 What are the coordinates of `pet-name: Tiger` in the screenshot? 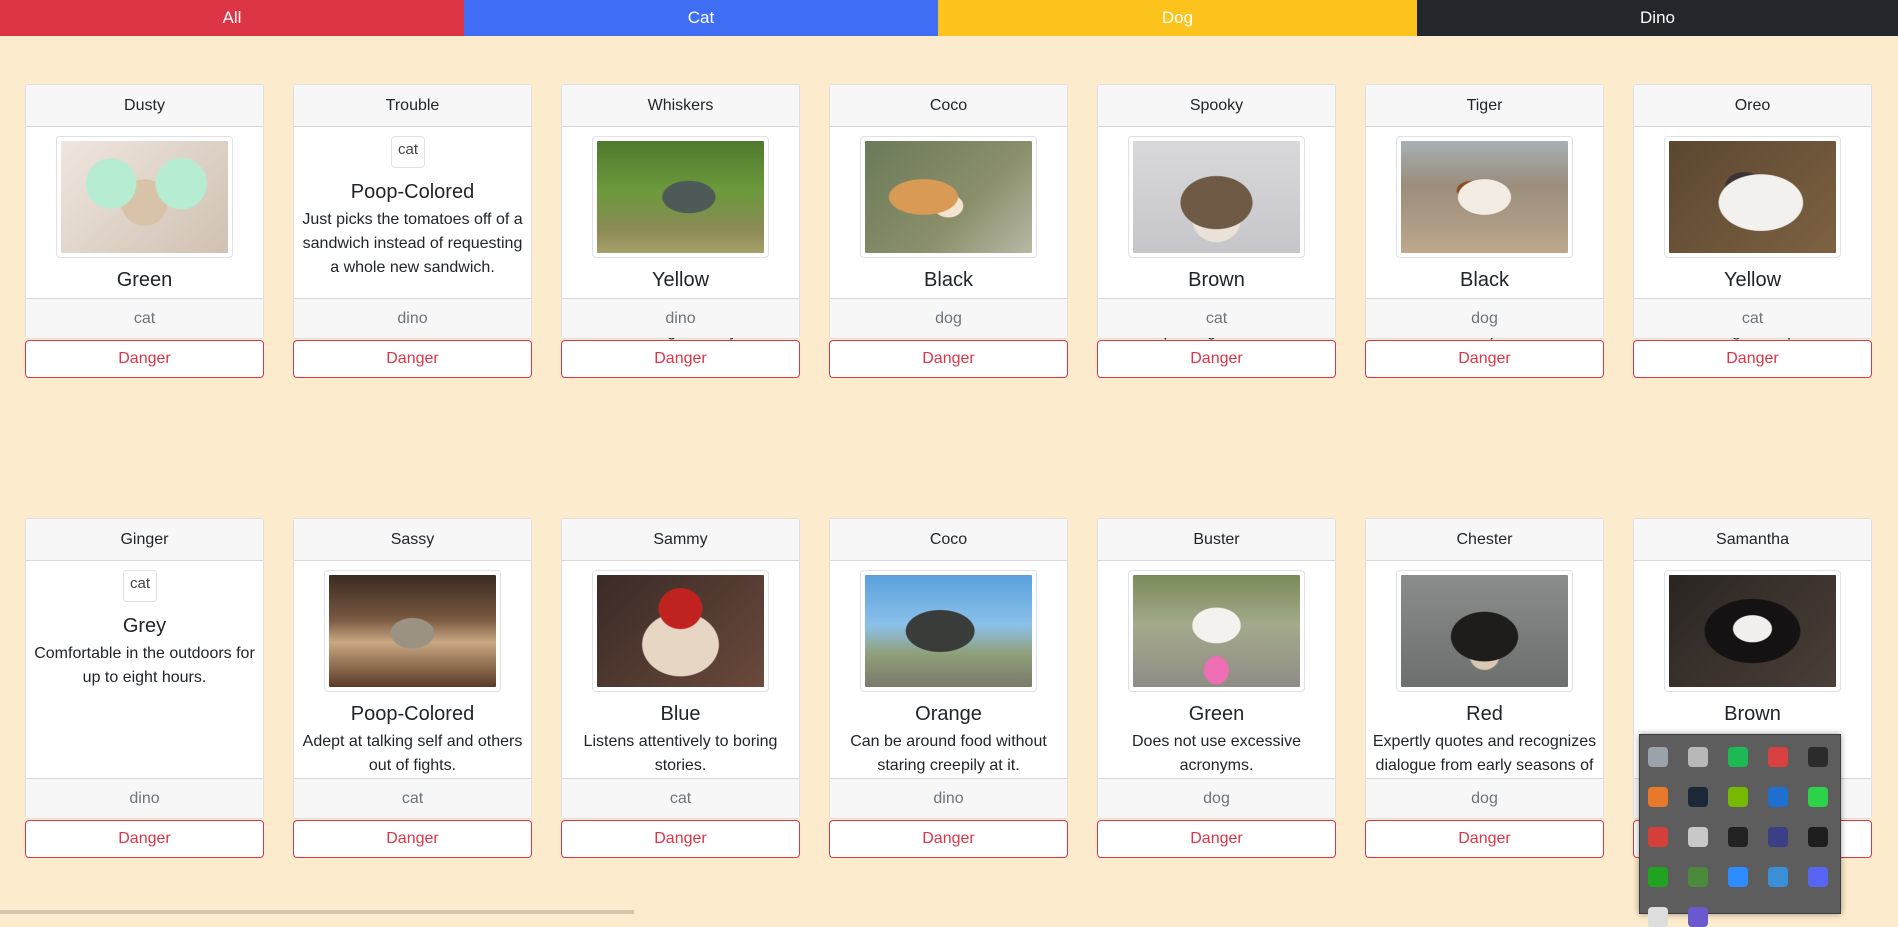 It's located at (1484, 106).